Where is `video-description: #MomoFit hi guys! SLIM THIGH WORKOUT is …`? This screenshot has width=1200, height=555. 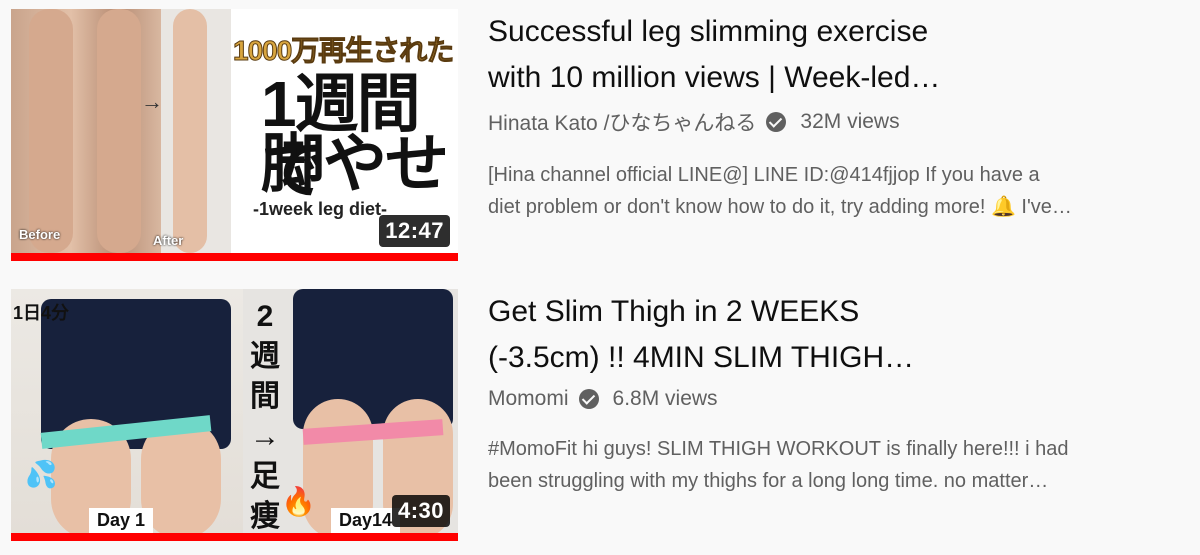
video-description: #MomoFit hi guys! SLIM THIGH WORKOUT is … is located at coordinates (833, 465).